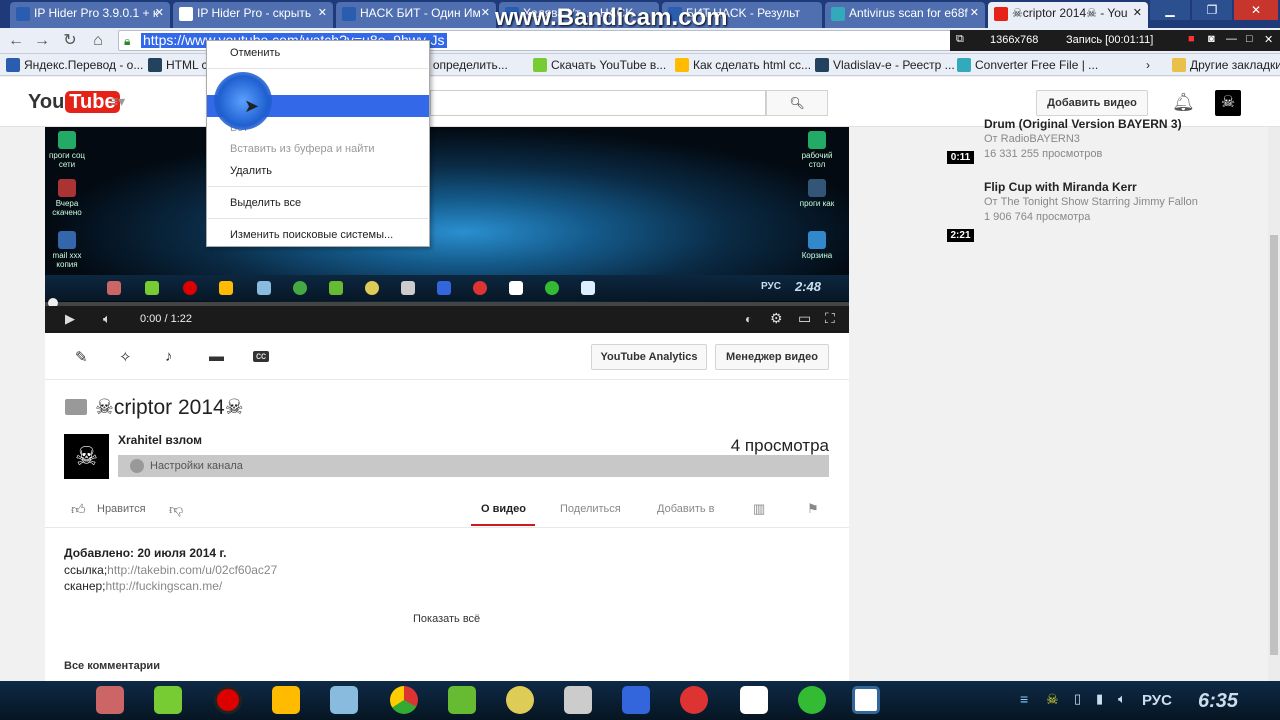 The height and width of the screenshot is (720, 1280). What do you see at coordinates (112, 666) in the screenshot?
I see `all-comments-heading: Все комментарии` at bounding box center [112, 666].